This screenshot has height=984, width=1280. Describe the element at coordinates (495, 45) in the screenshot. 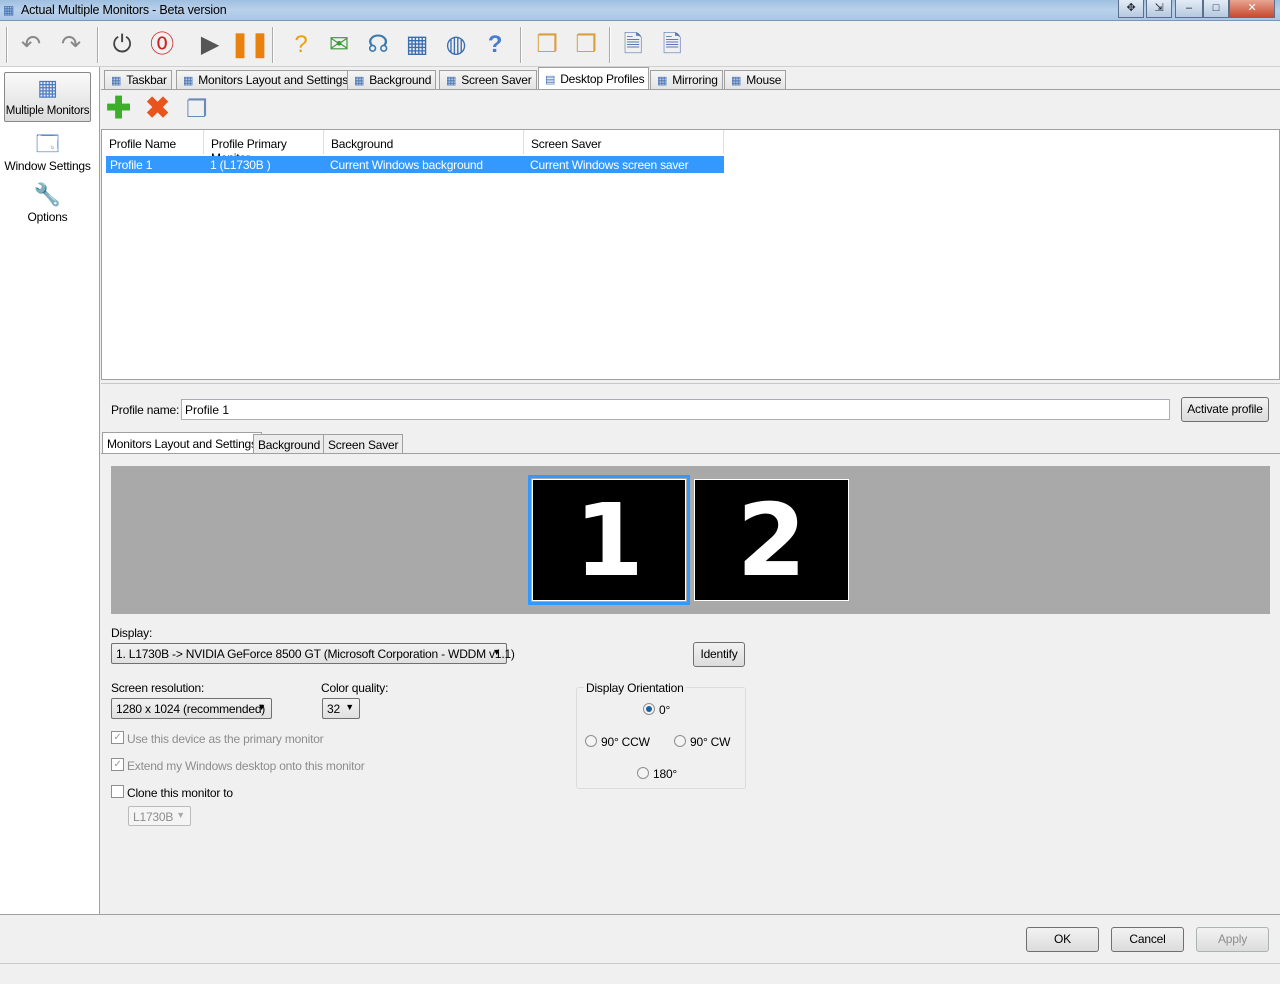

I see `help-icon: ?` at that location.